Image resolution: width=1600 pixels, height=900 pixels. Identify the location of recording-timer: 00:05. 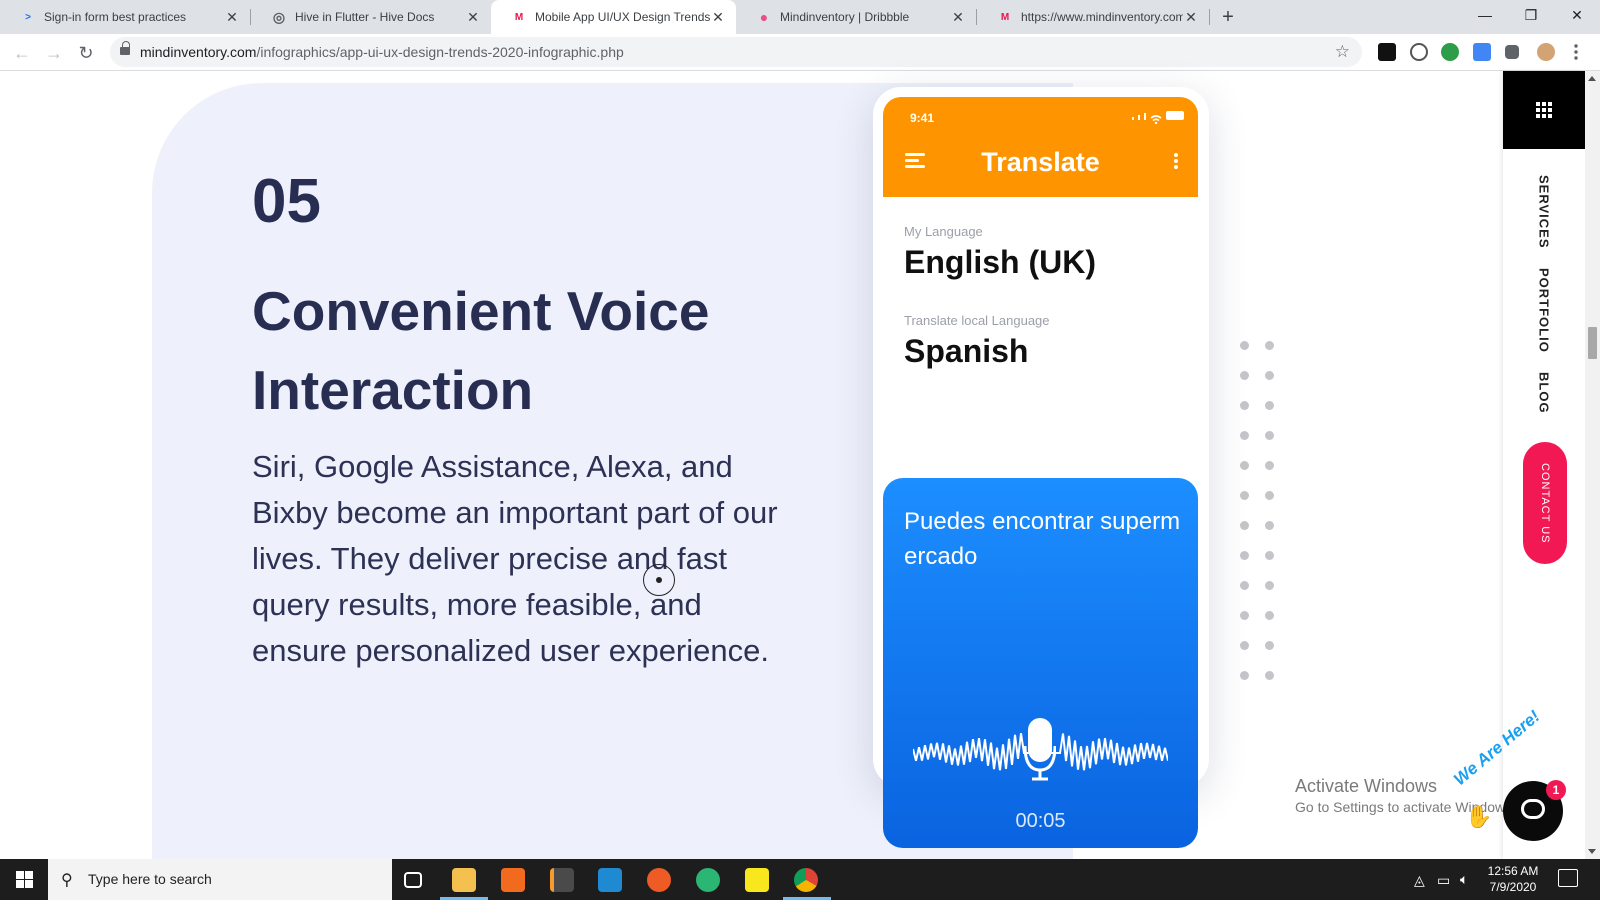
(1040, 821).